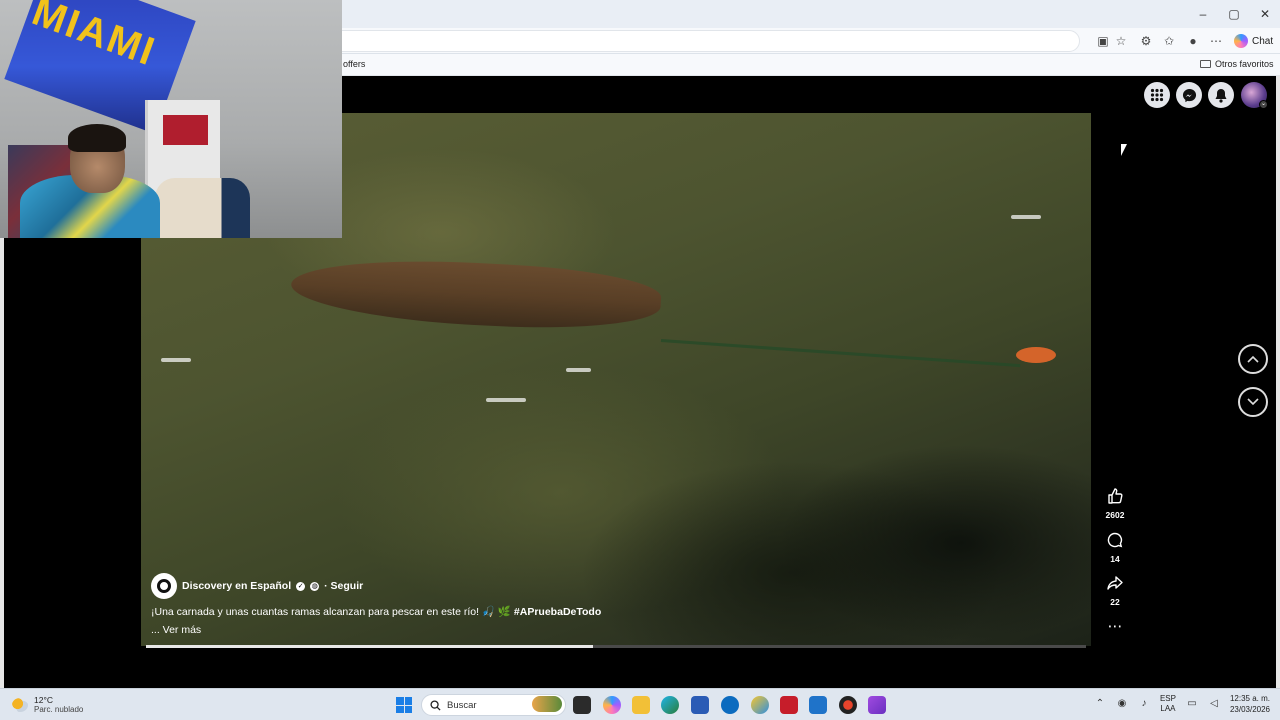  Describe the element at coordinates (818, 705) in the screenshot. I see `outlook-icon` at that location.